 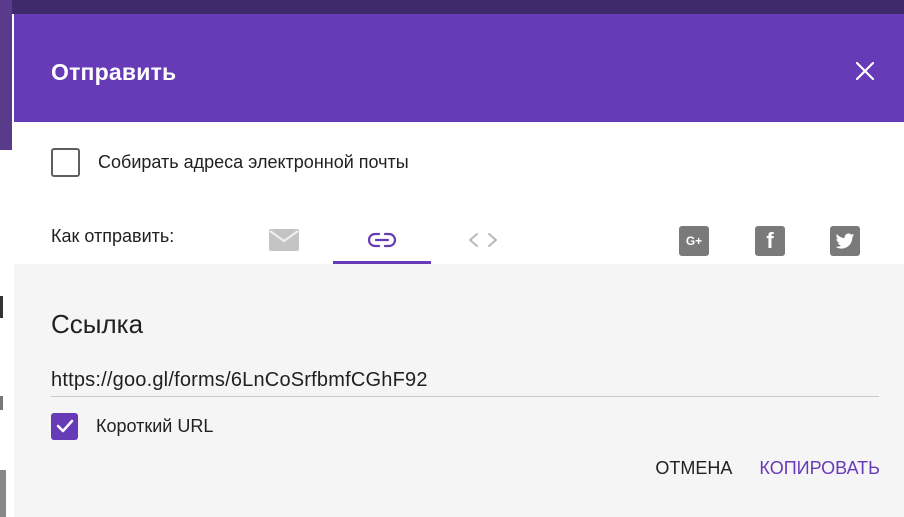 I want to click on google-plus-glyph: G+, so click(x=694, y=241).